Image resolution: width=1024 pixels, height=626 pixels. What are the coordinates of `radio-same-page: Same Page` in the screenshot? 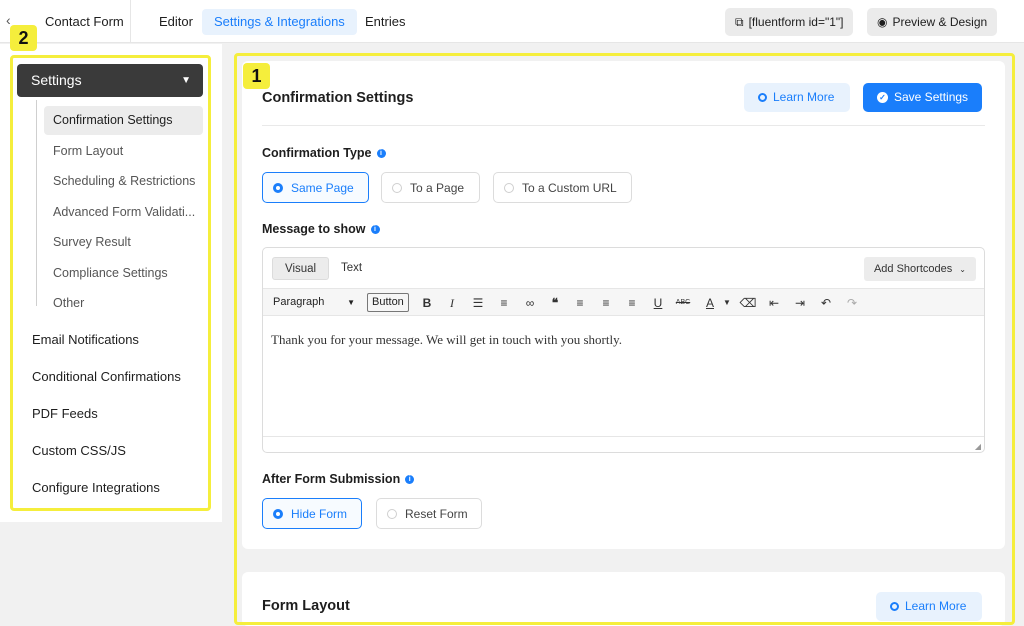 It's located at (315, 187).